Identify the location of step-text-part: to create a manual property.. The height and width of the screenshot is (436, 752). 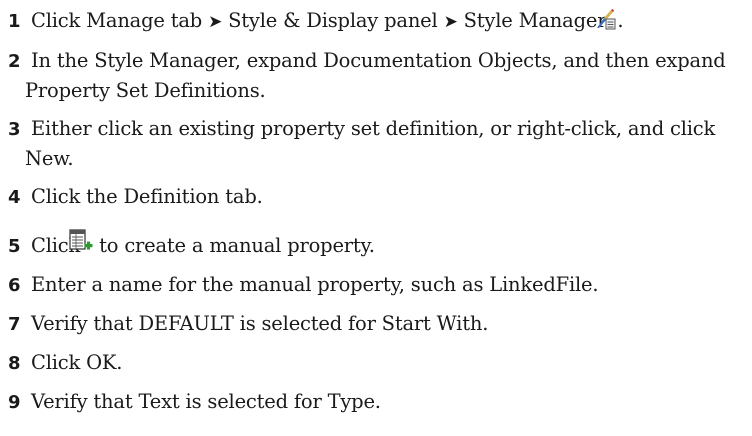
(237, 245).